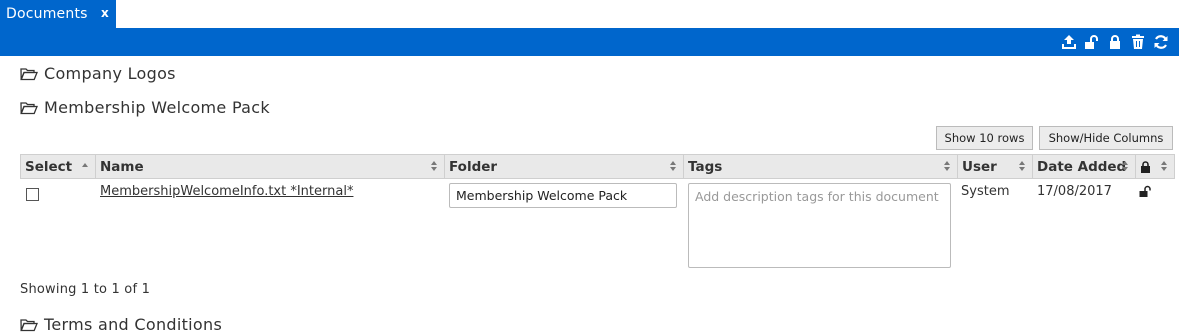 The image size is (1179, 336). Describe the element at coordinates (157, 107) in the screenshot. I see `folder-name: Membership Welcome Pack` at that location.